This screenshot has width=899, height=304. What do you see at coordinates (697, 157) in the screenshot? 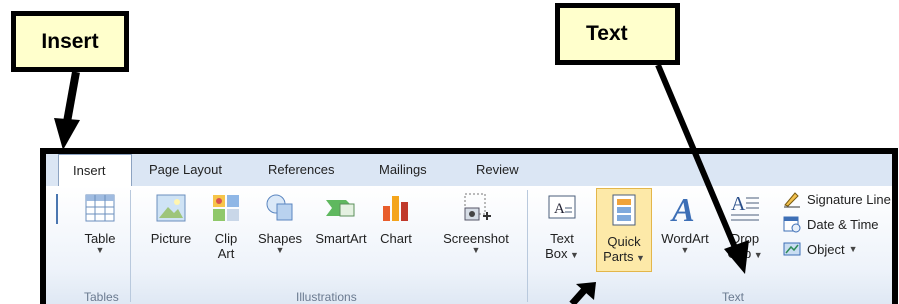
I see `text-arrow-line` at bounding box center [697, 157].